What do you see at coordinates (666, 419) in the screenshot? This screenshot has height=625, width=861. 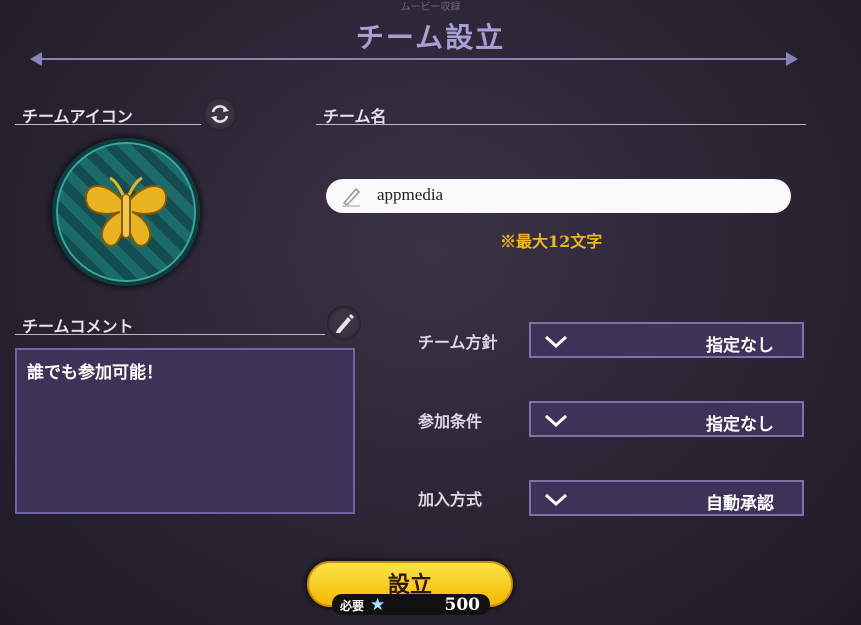 I see `join-condition-select: 指定なし` at bounding box center [666, 419].